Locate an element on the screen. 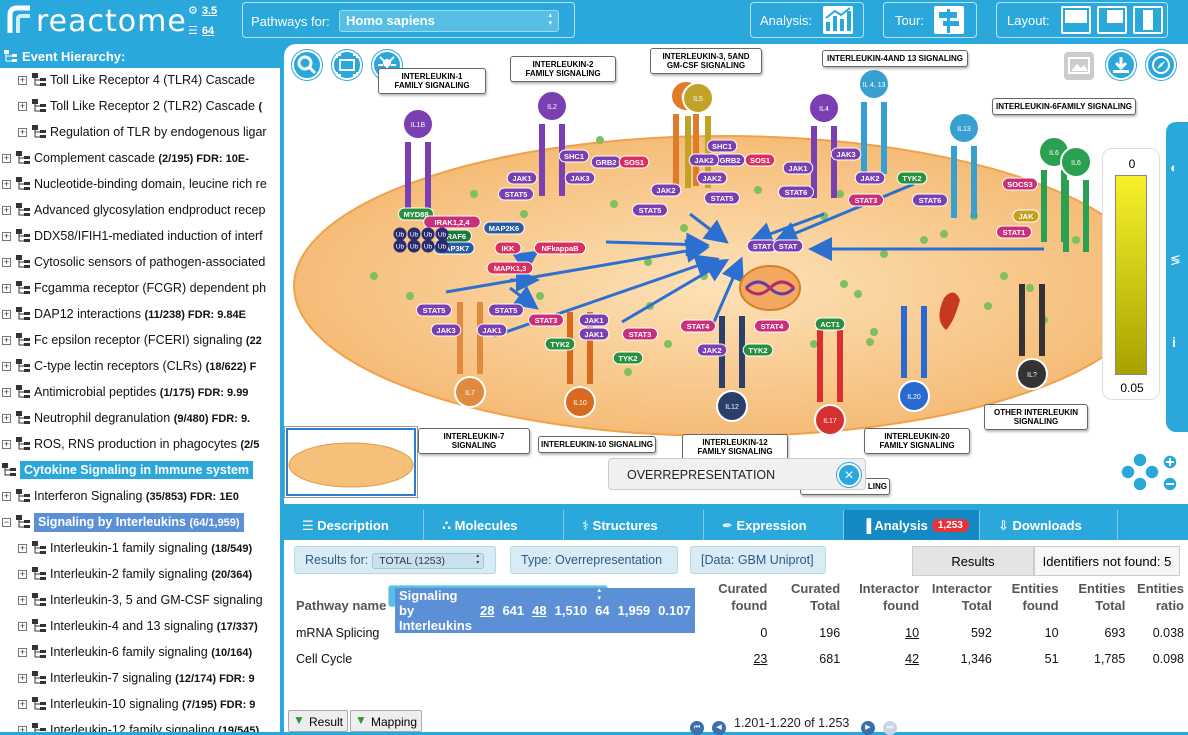  layout-option-1-icon is located at coordinates (1076, 20).